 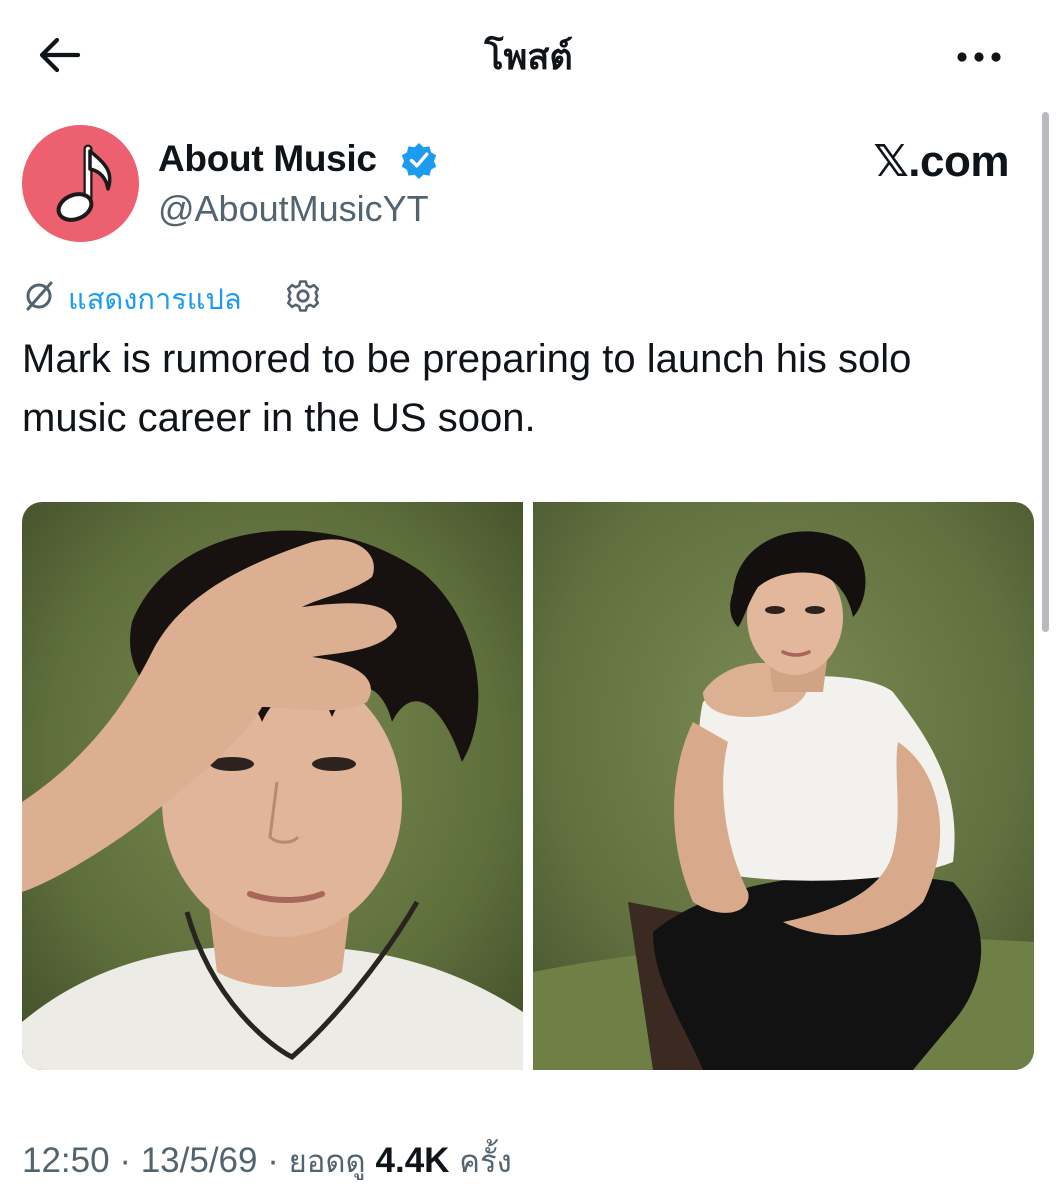 What do you see at coordinates (155, 299) in the screenshot?
I see `show-translation-link: แสดงการแปล` at bounding box center [155, 299].